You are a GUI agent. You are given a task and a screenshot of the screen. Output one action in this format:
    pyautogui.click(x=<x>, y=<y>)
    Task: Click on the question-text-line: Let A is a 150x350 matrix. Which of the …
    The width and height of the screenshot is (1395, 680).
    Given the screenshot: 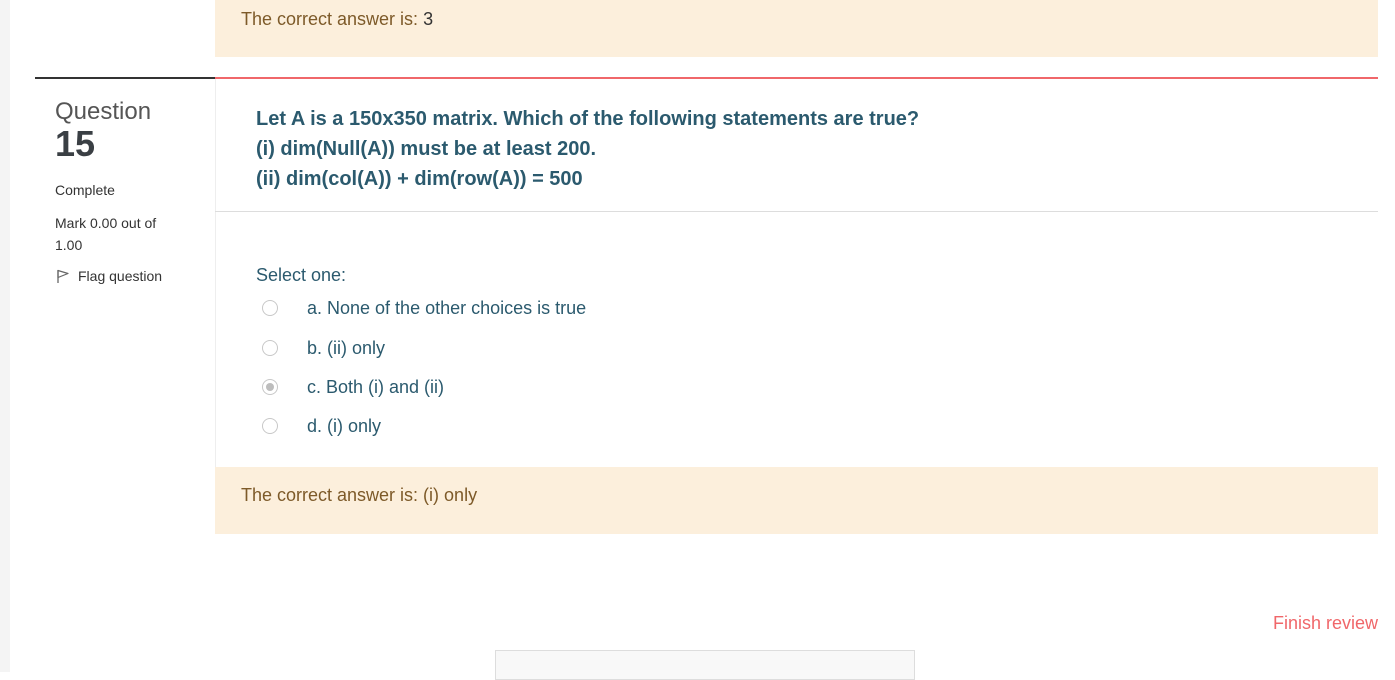 What is the action you would take?
    pyautogui.click(x=588, y=119)
    